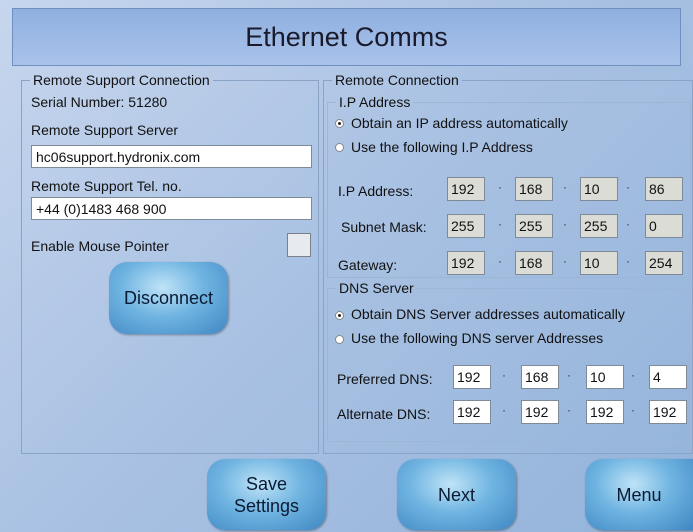  What do you see at coordinates (605, 412) in the screenshot?
I see `alternate-dns-octet-3: 192` at bounding box center [605, 412].